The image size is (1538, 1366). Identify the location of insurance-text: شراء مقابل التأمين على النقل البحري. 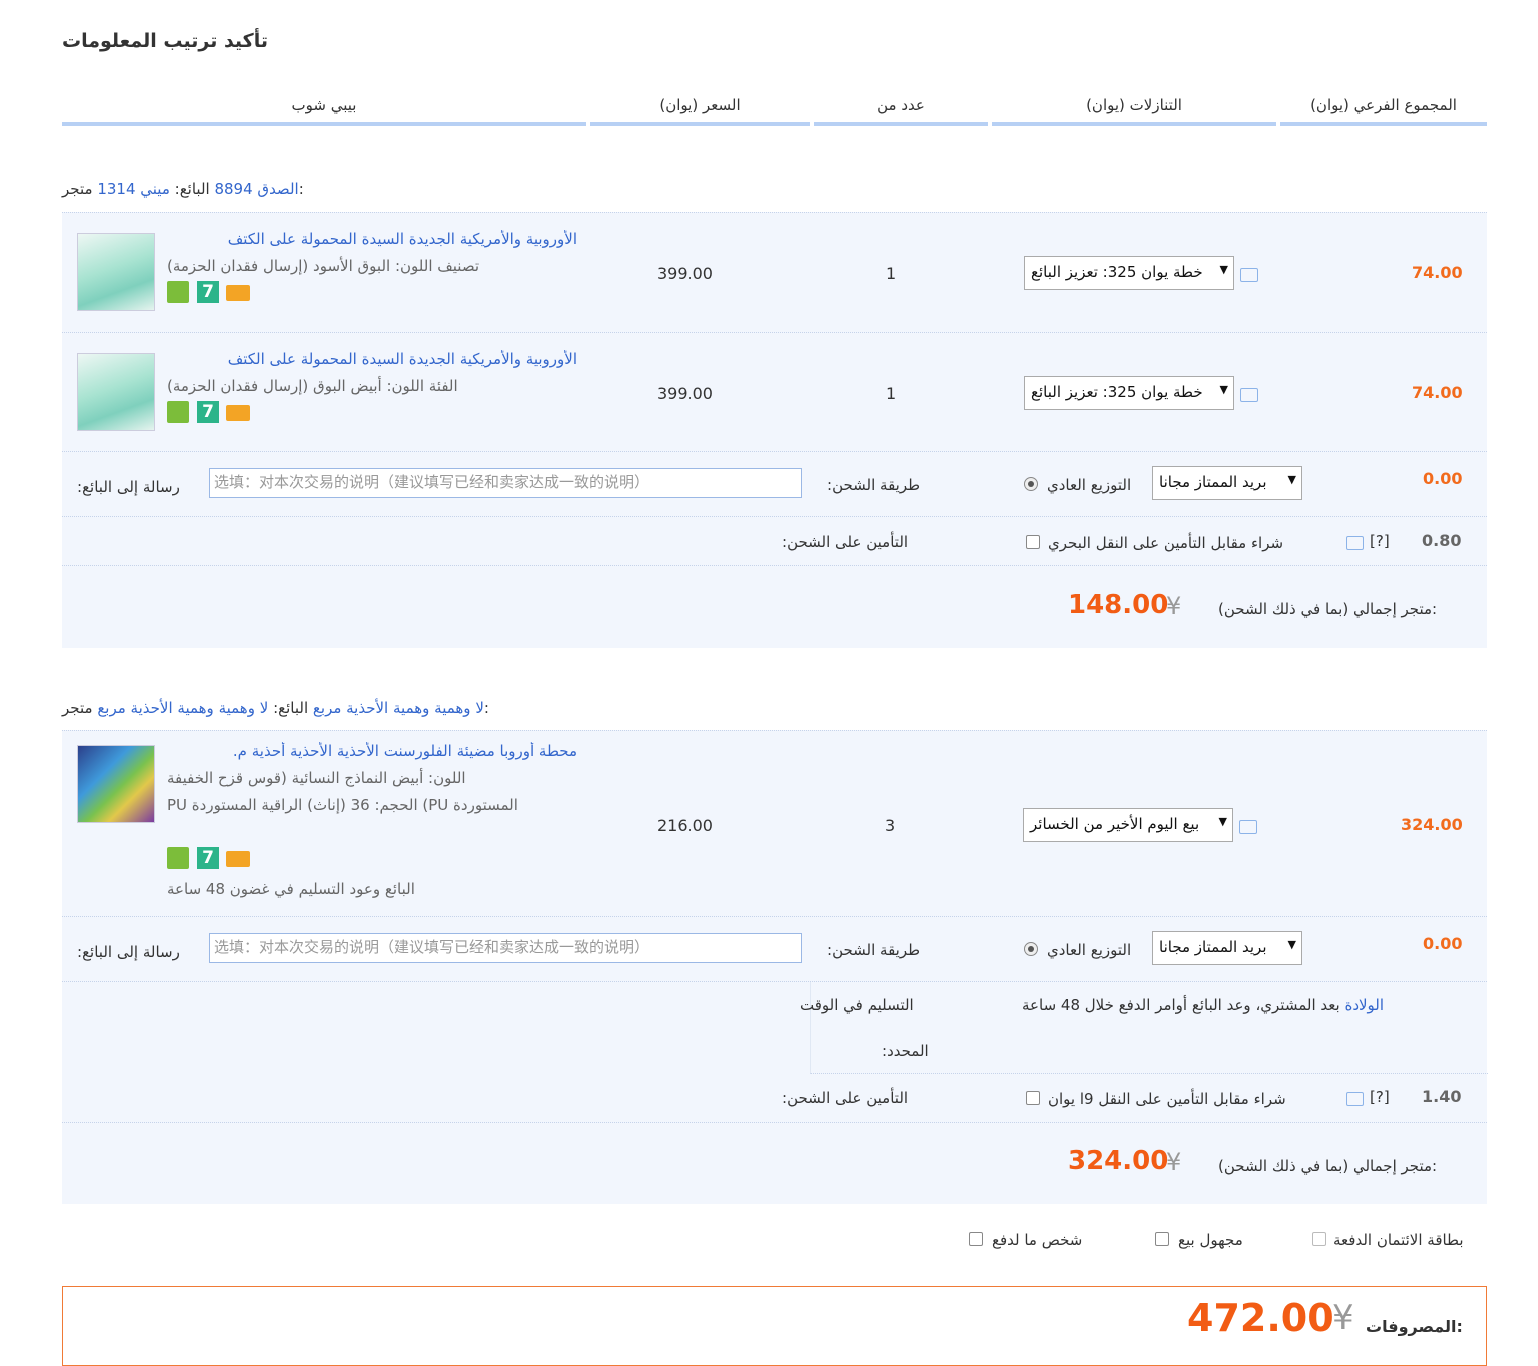
(1166, 543).